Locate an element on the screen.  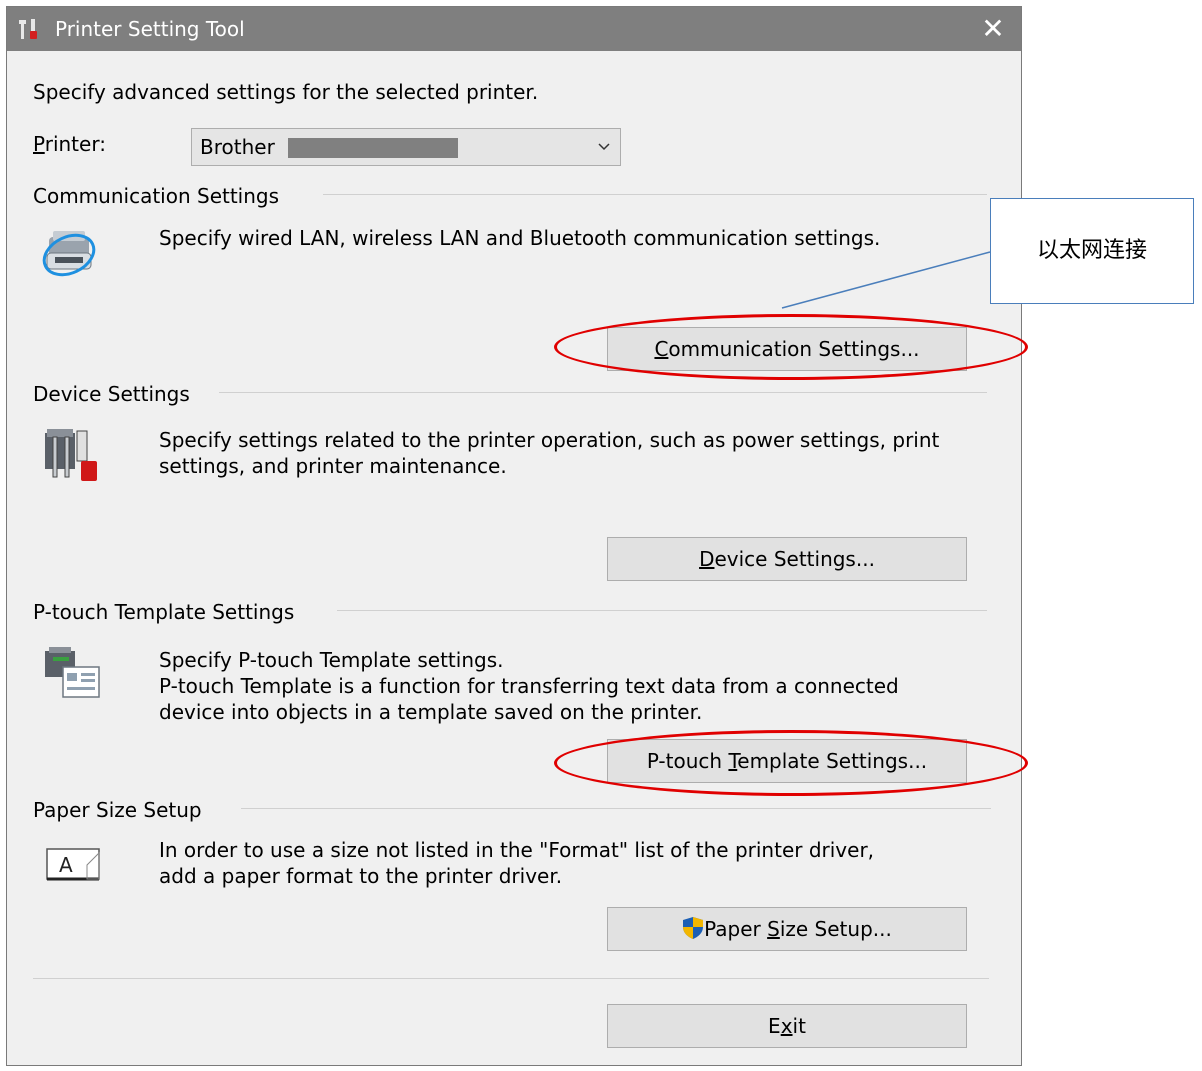
footer-divider is located at coordinates (511, 978).